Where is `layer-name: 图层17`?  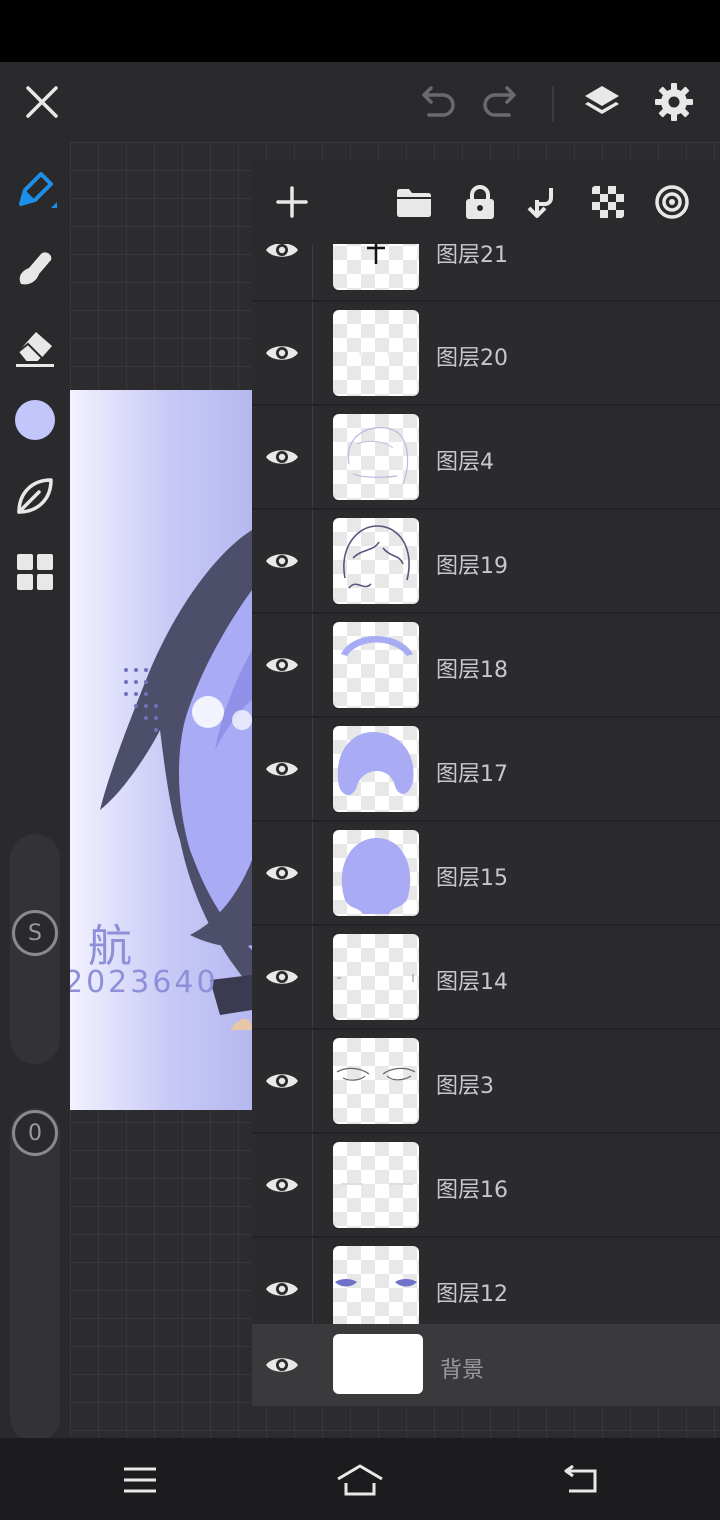 layer-name: 图层17 is located at coordinates (472, 774).